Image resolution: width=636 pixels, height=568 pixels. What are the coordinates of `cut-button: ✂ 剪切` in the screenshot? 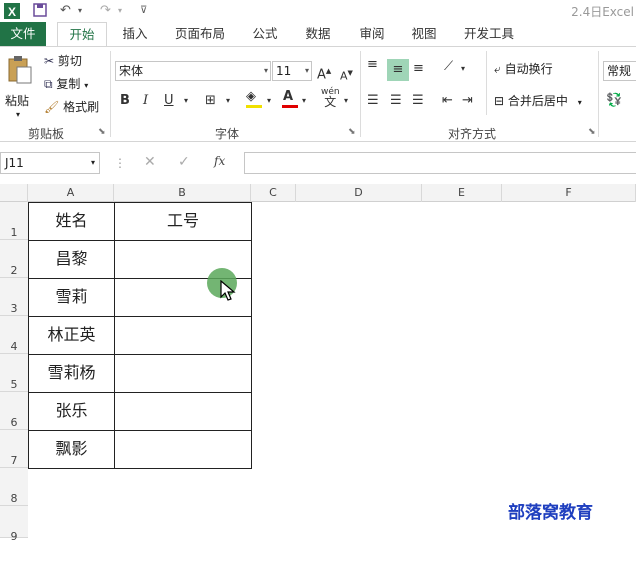 It's located at (74, 61).